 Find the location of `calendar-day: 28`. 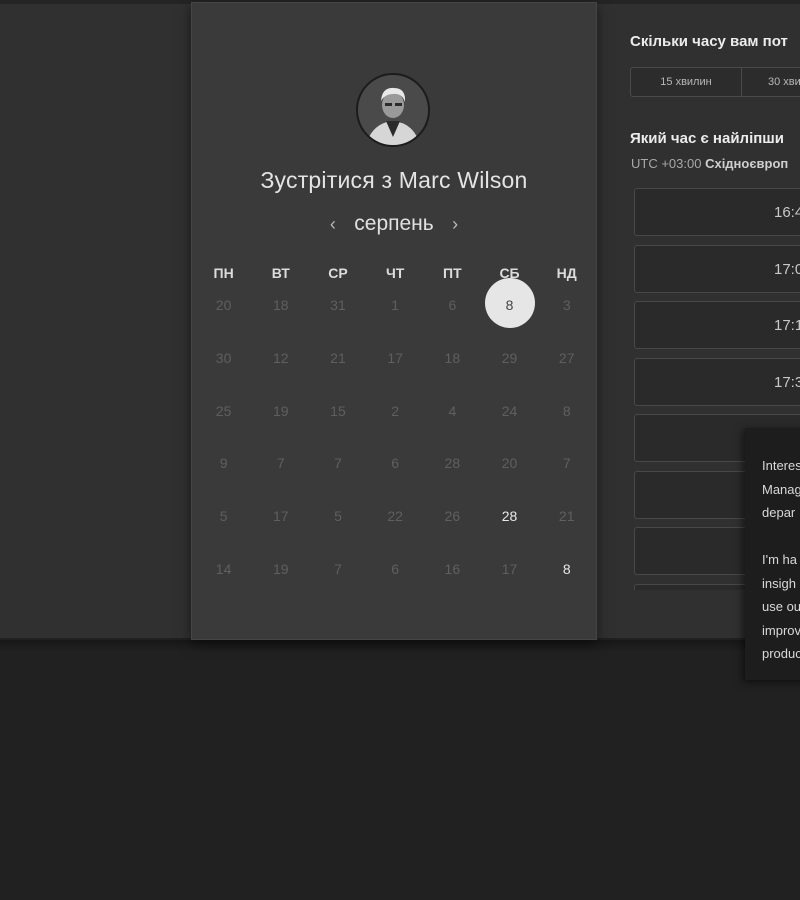

calendar-day: 28 is located at coordinates (452, 473).